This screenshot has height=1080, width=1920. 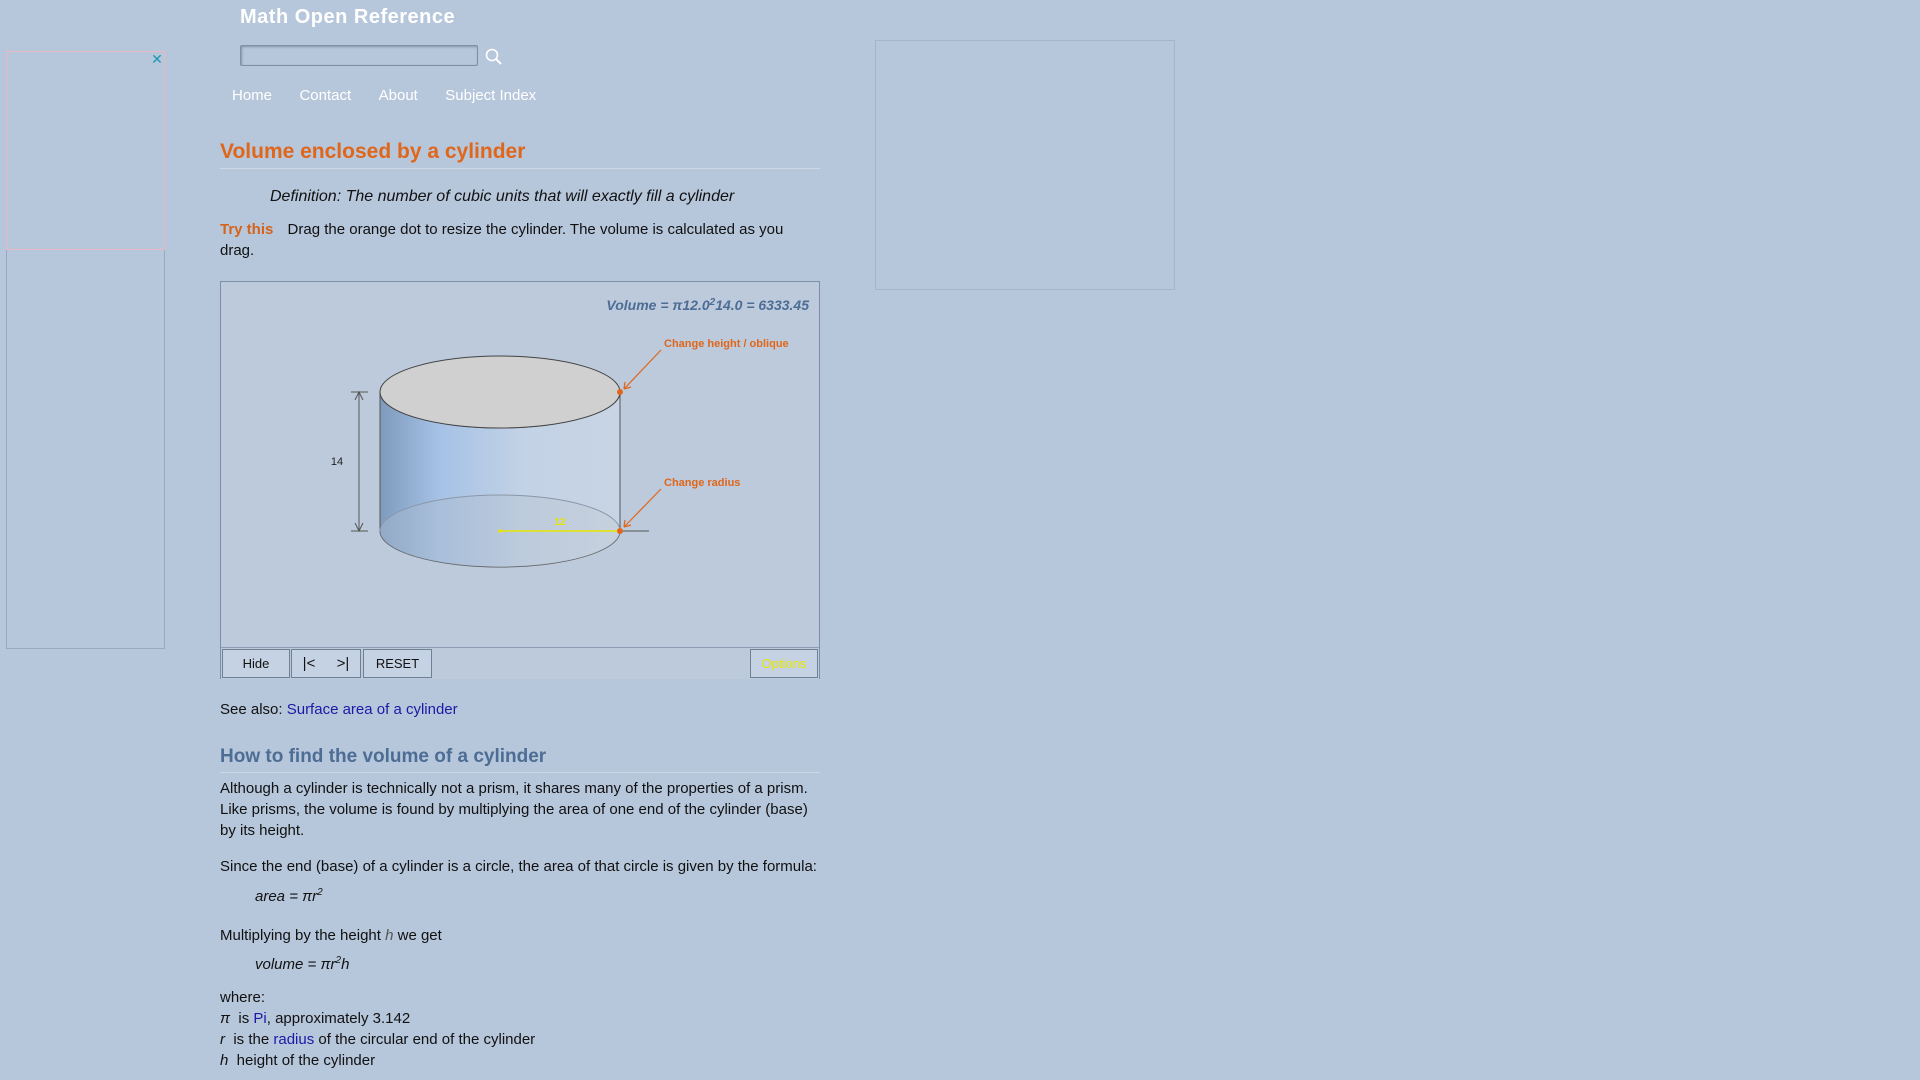 I want to click on volume-readout: Volume = π12.0214.0 = 6333.45, so click(x=707, y=305).